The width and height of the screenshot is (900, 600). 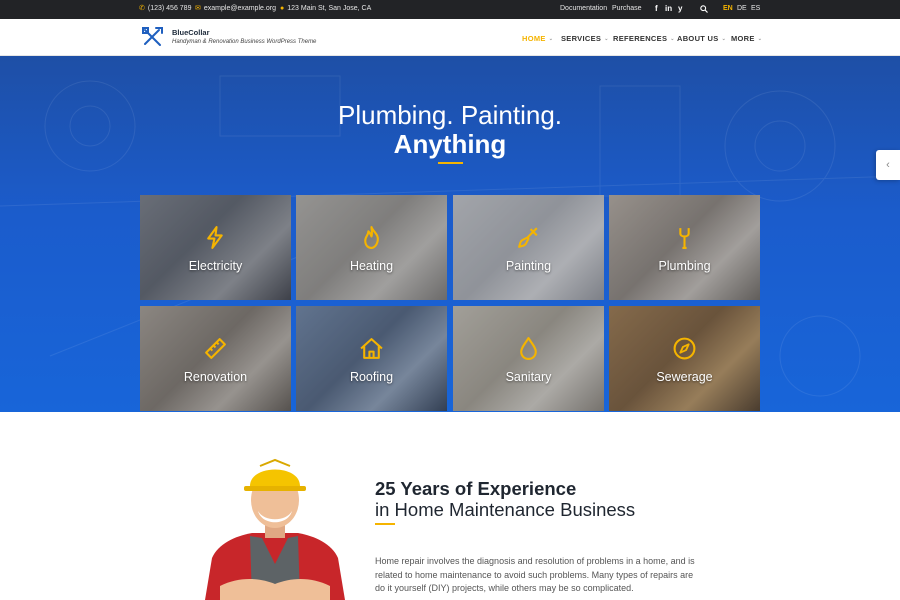 I want to click on language-en: EN, so click(x=728, y=8).